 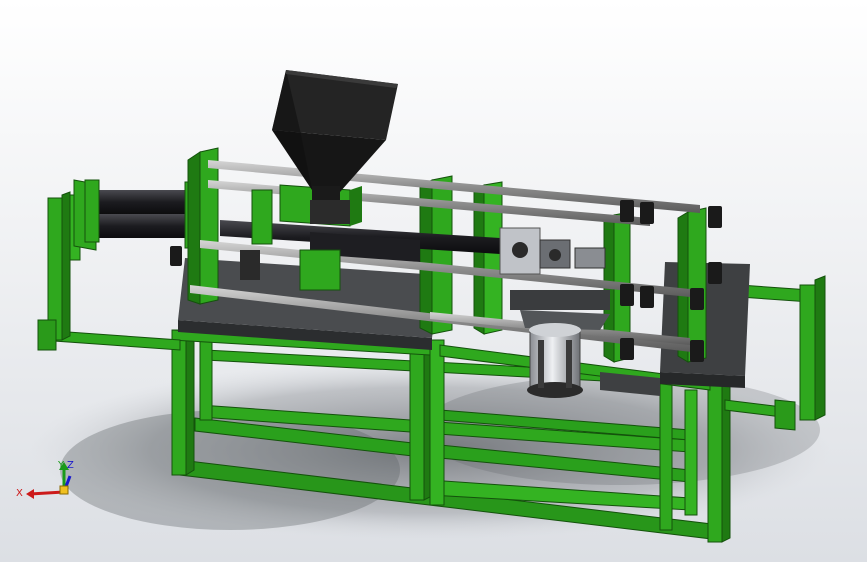 I want to click on triad-x-label: X, so click(x=19, y=493).